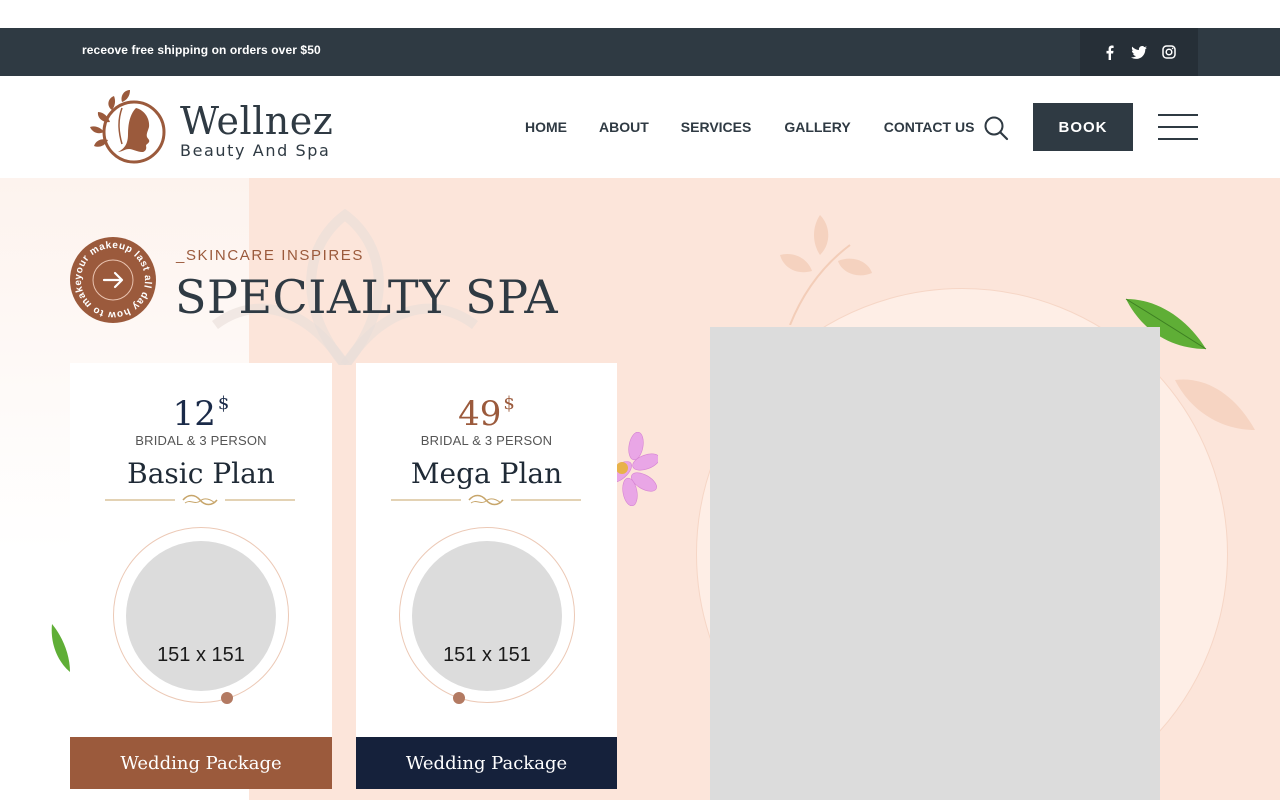 The width and height of the screenshot is (1280, 800). I want to click on main-nav: HOME ABOUT SERVICES GALLERY CONTACT US, so click(749, 127).